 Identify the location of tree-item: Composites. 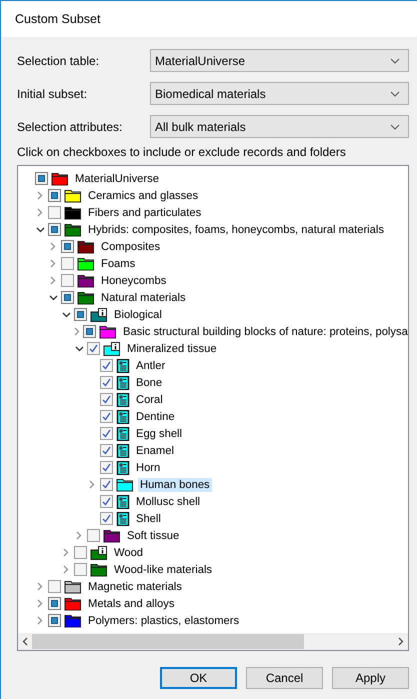
(130, 247).